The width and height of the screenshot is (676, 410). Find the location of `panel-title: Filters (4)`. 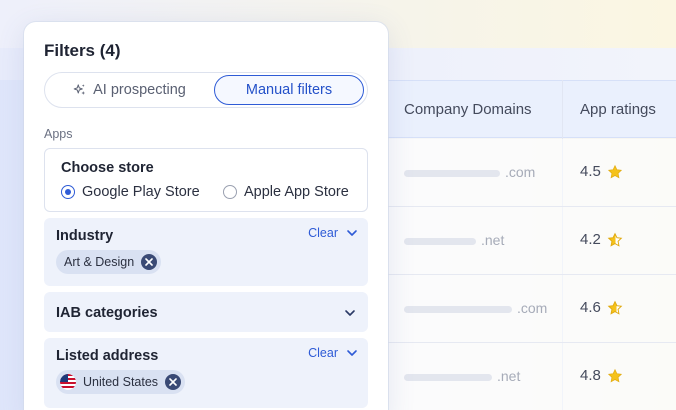

panel-title: Filters (4) is located at coordinates (82, 50).